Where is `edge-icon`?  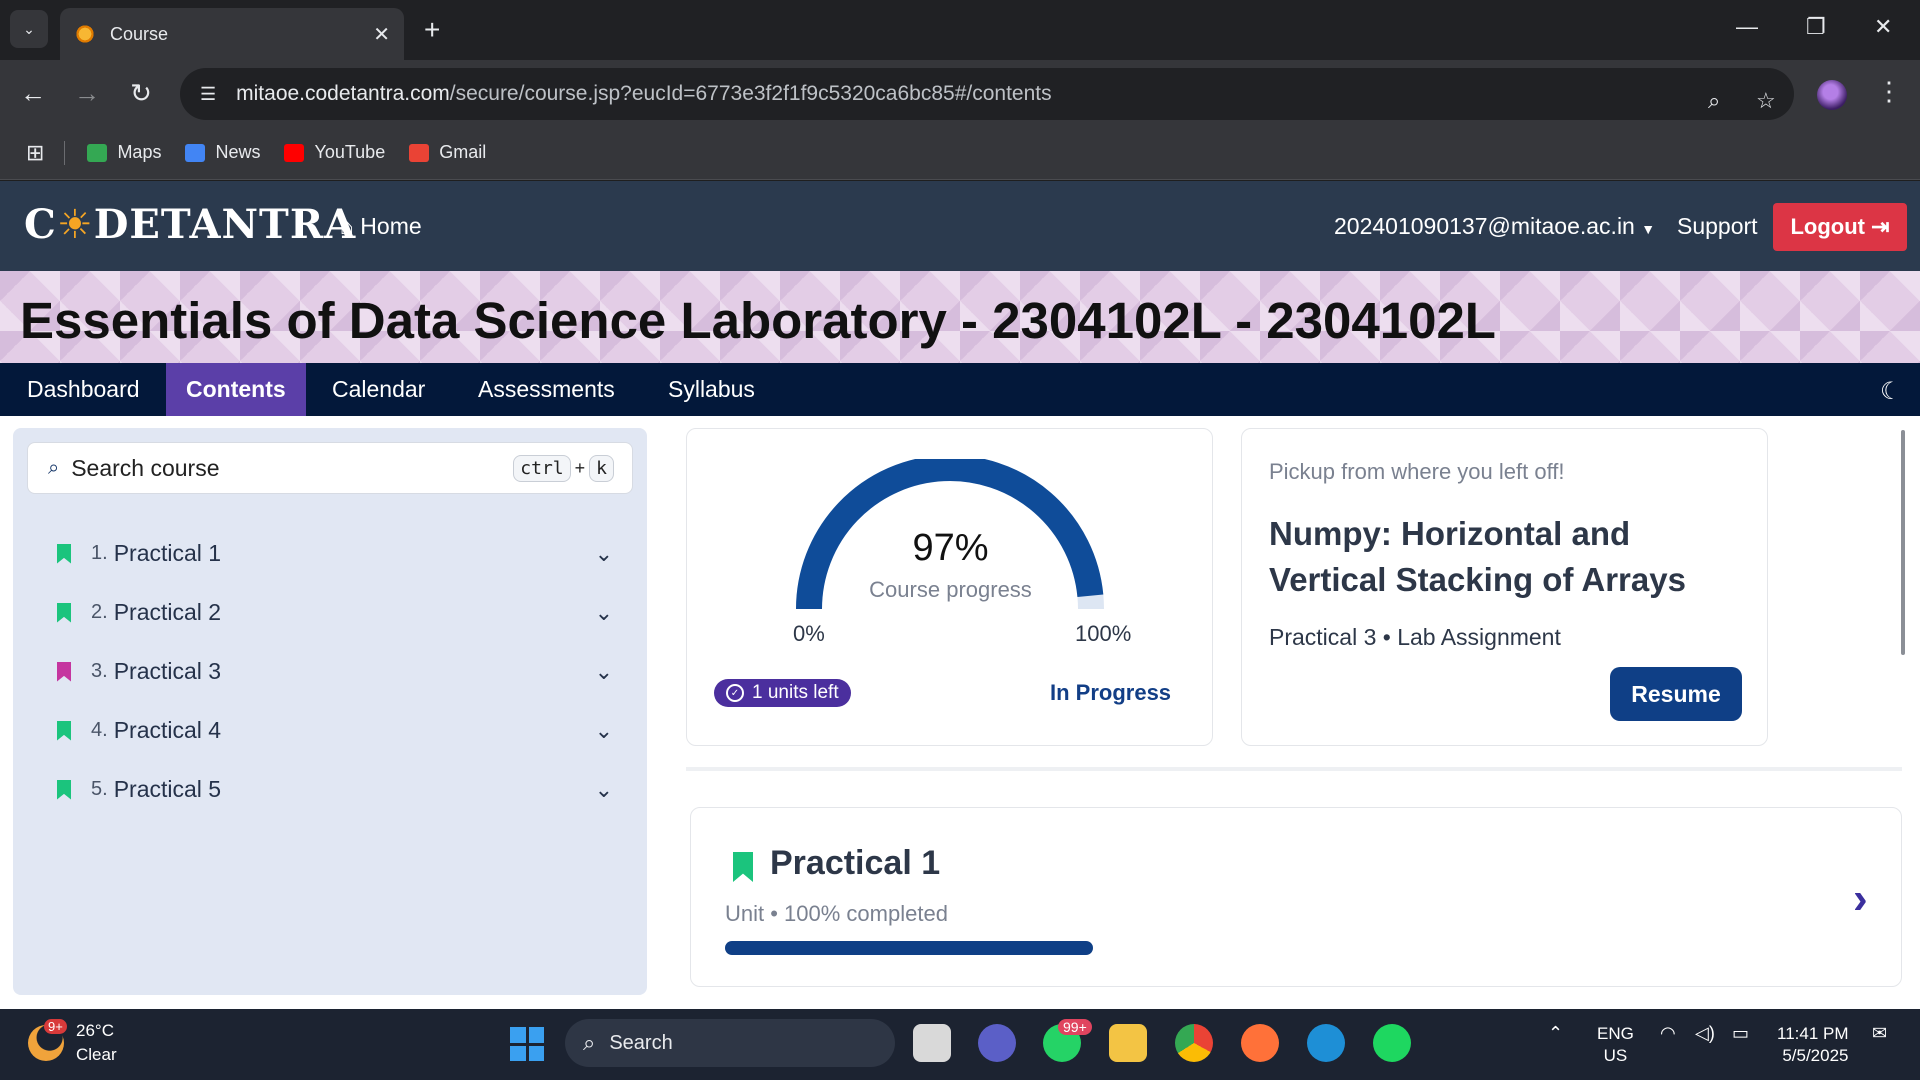 edge-icon is located at coordinates (1326, 1043).